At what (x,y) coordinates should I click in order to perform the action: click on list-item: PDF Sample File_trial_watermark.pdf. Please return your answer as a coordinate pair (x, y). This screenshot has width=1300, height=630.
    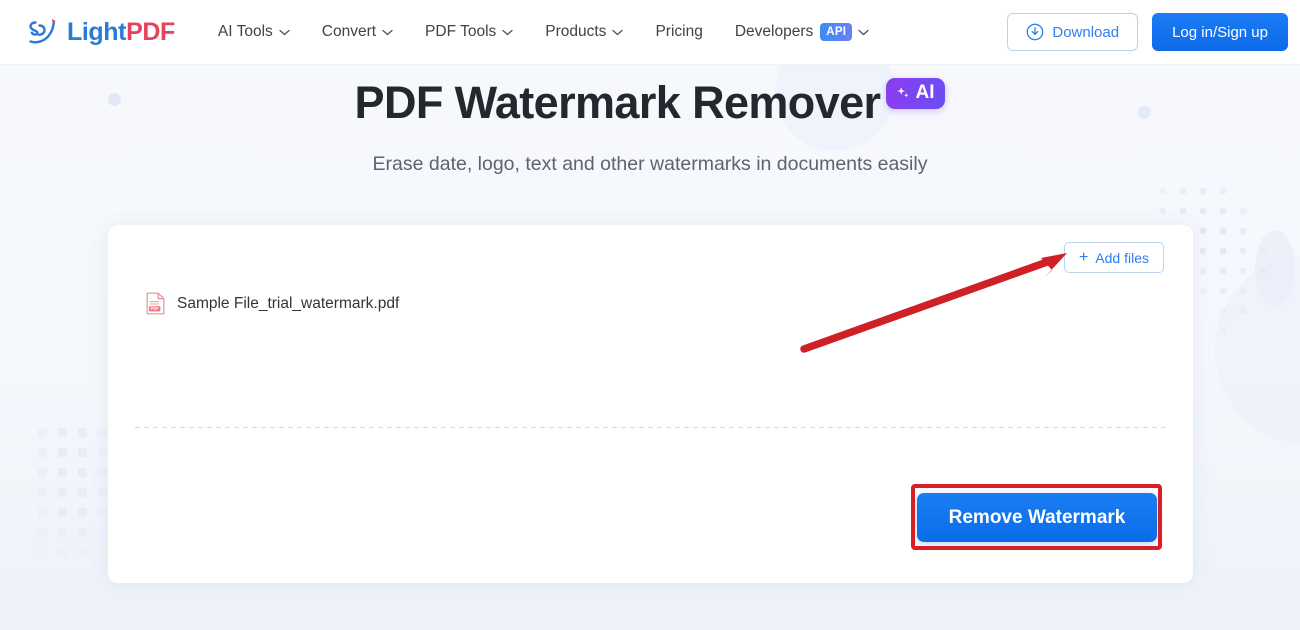
    Looking at the image, I should click on (272, 303).